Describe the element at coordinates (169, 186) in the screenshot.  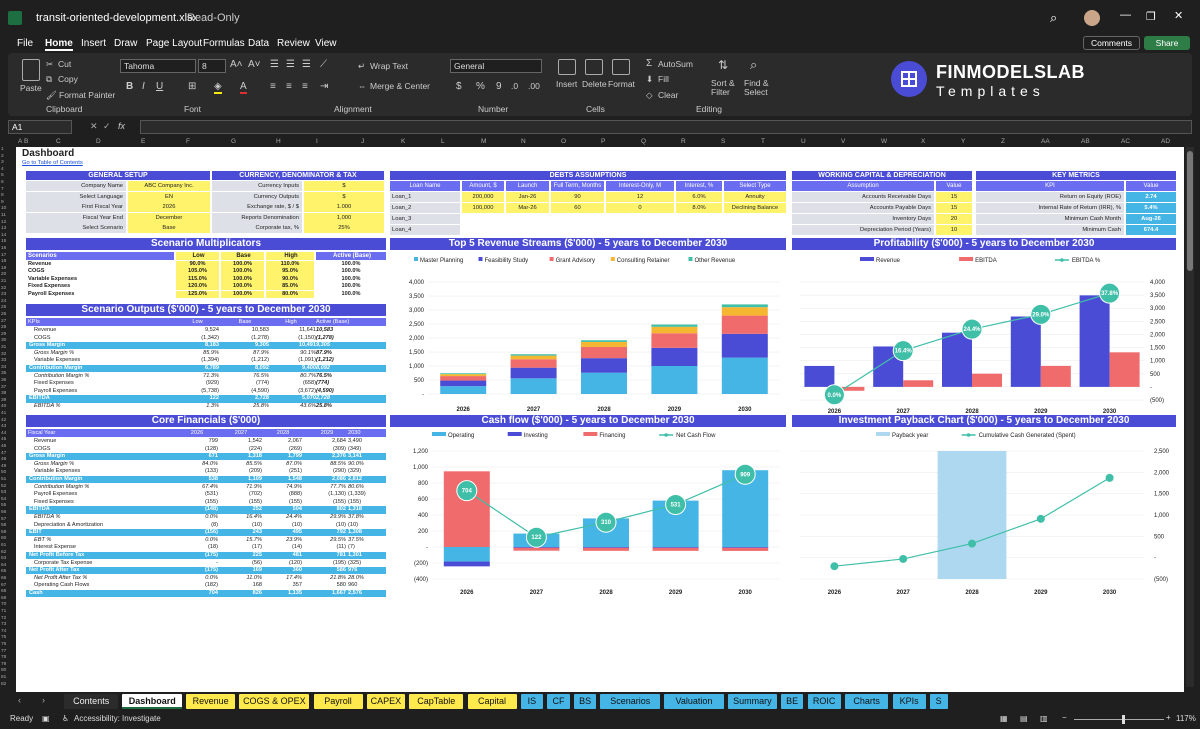
I see `setup-value: ABC Company Inc.` at that location.